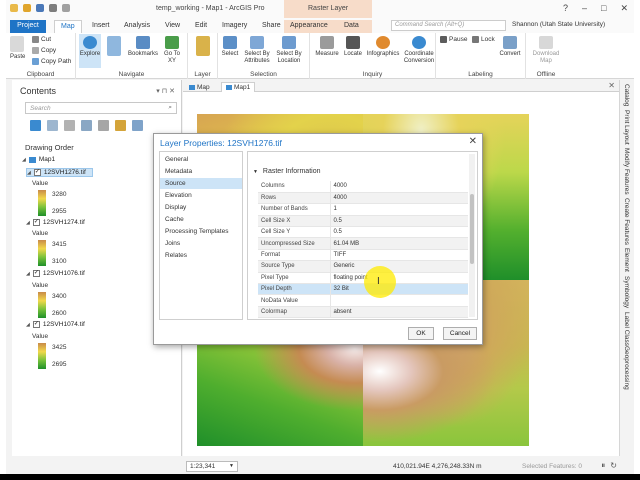 The height and width of the screenshot is (480, 640). I want to click on tab-appearance: Appearance, so click(311, 26).